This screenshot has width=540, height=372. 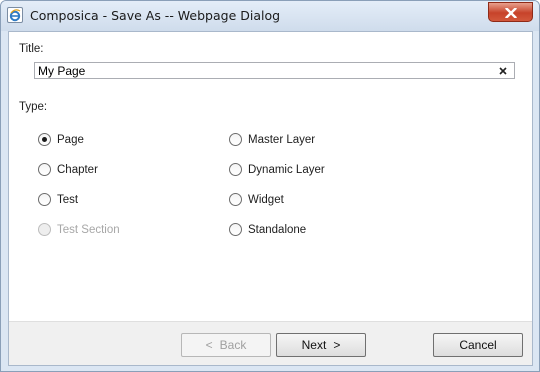 I want to click on type-label: Type:, so click(x=33, y=107).